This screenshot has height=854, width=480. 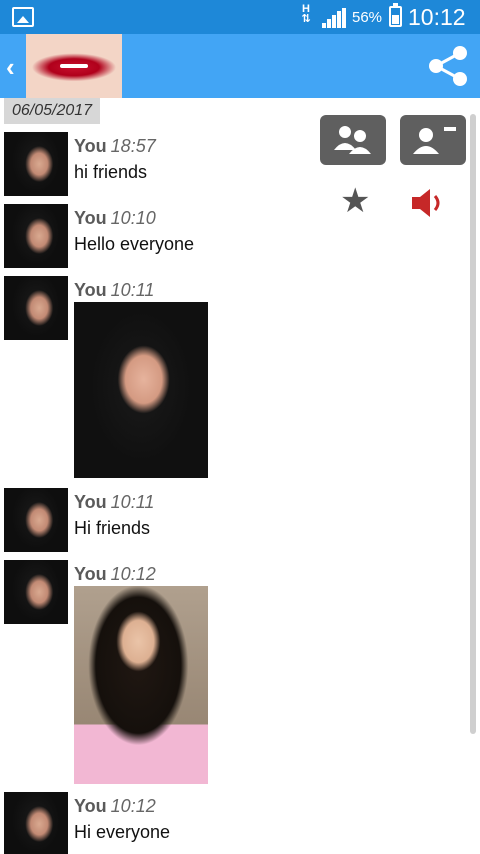 I want to click on status-time: 10:12, so click(x=437, y=17).